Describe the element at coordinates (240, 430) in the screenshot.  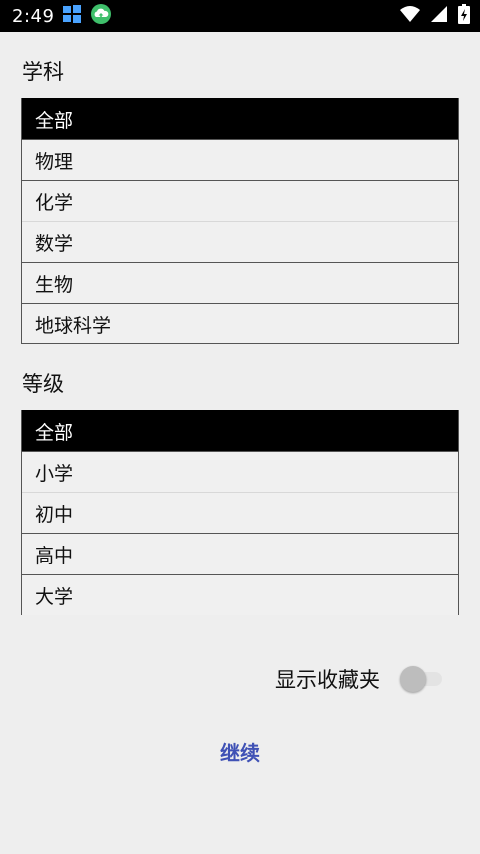
I see `level-item-all: 全部` at that location.